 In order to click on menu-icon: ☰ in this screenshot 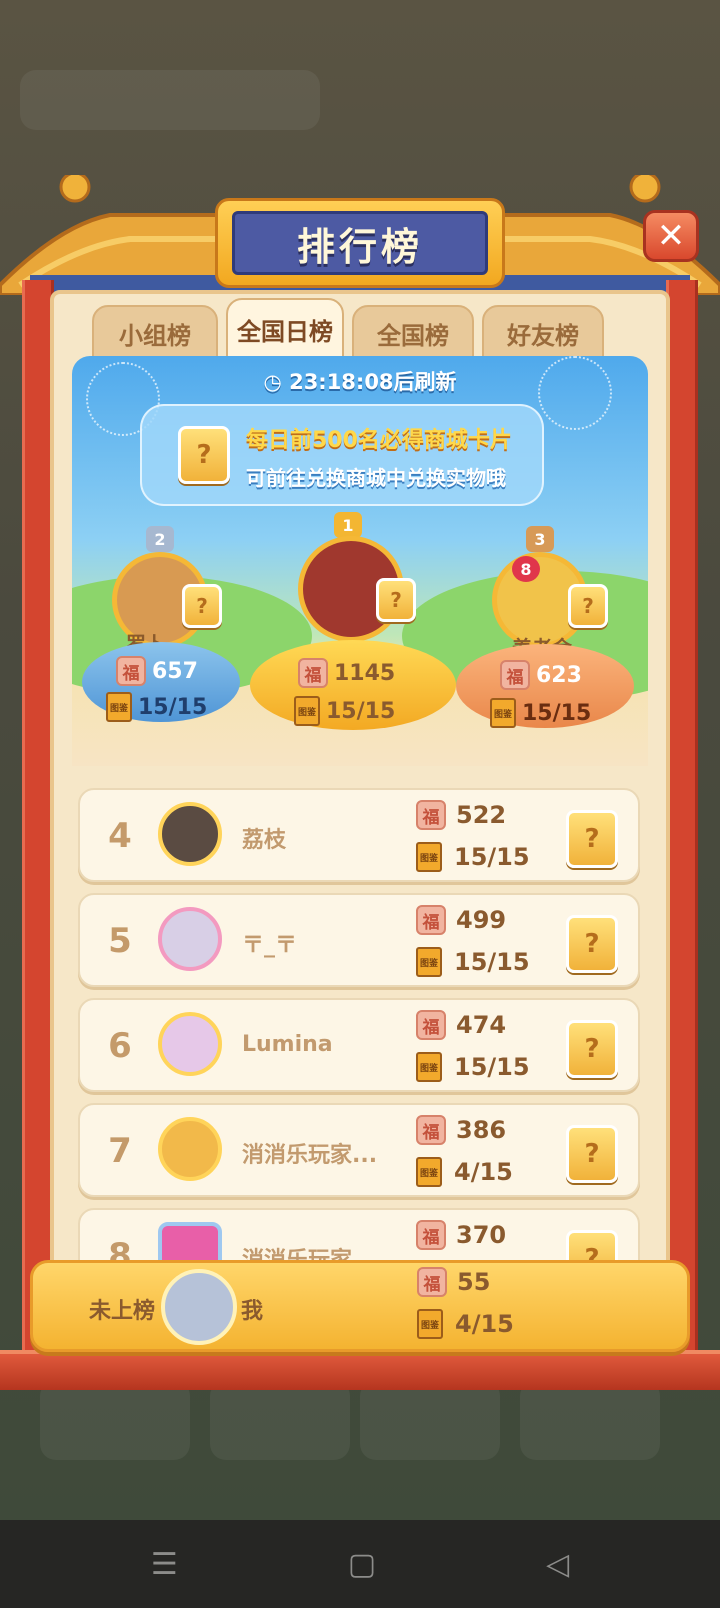, I will do `click(164, 1564)`.